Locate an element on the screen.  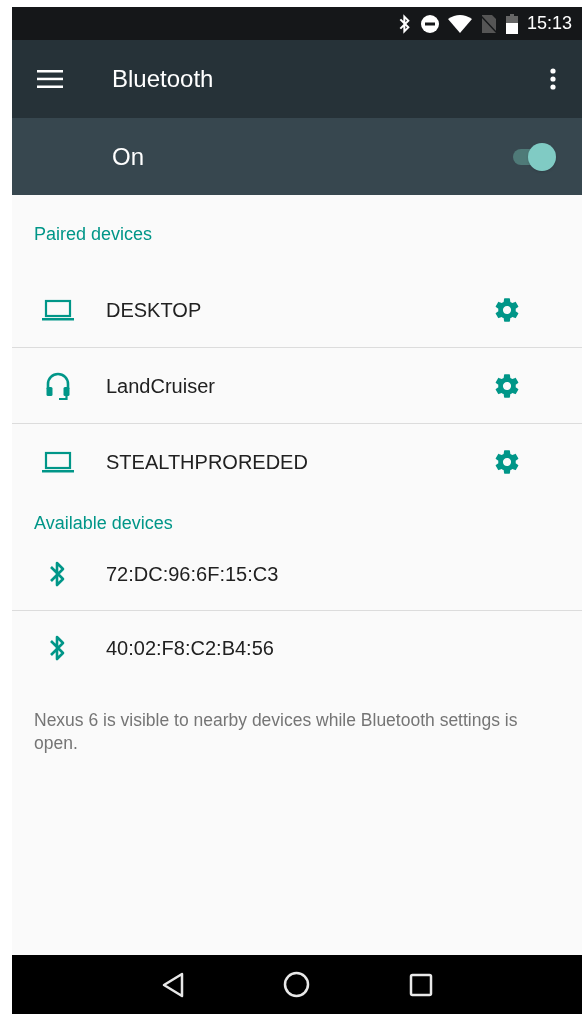
device-row: 72:DC:96:6F:15:C3 is located at coordinates (297, 574).